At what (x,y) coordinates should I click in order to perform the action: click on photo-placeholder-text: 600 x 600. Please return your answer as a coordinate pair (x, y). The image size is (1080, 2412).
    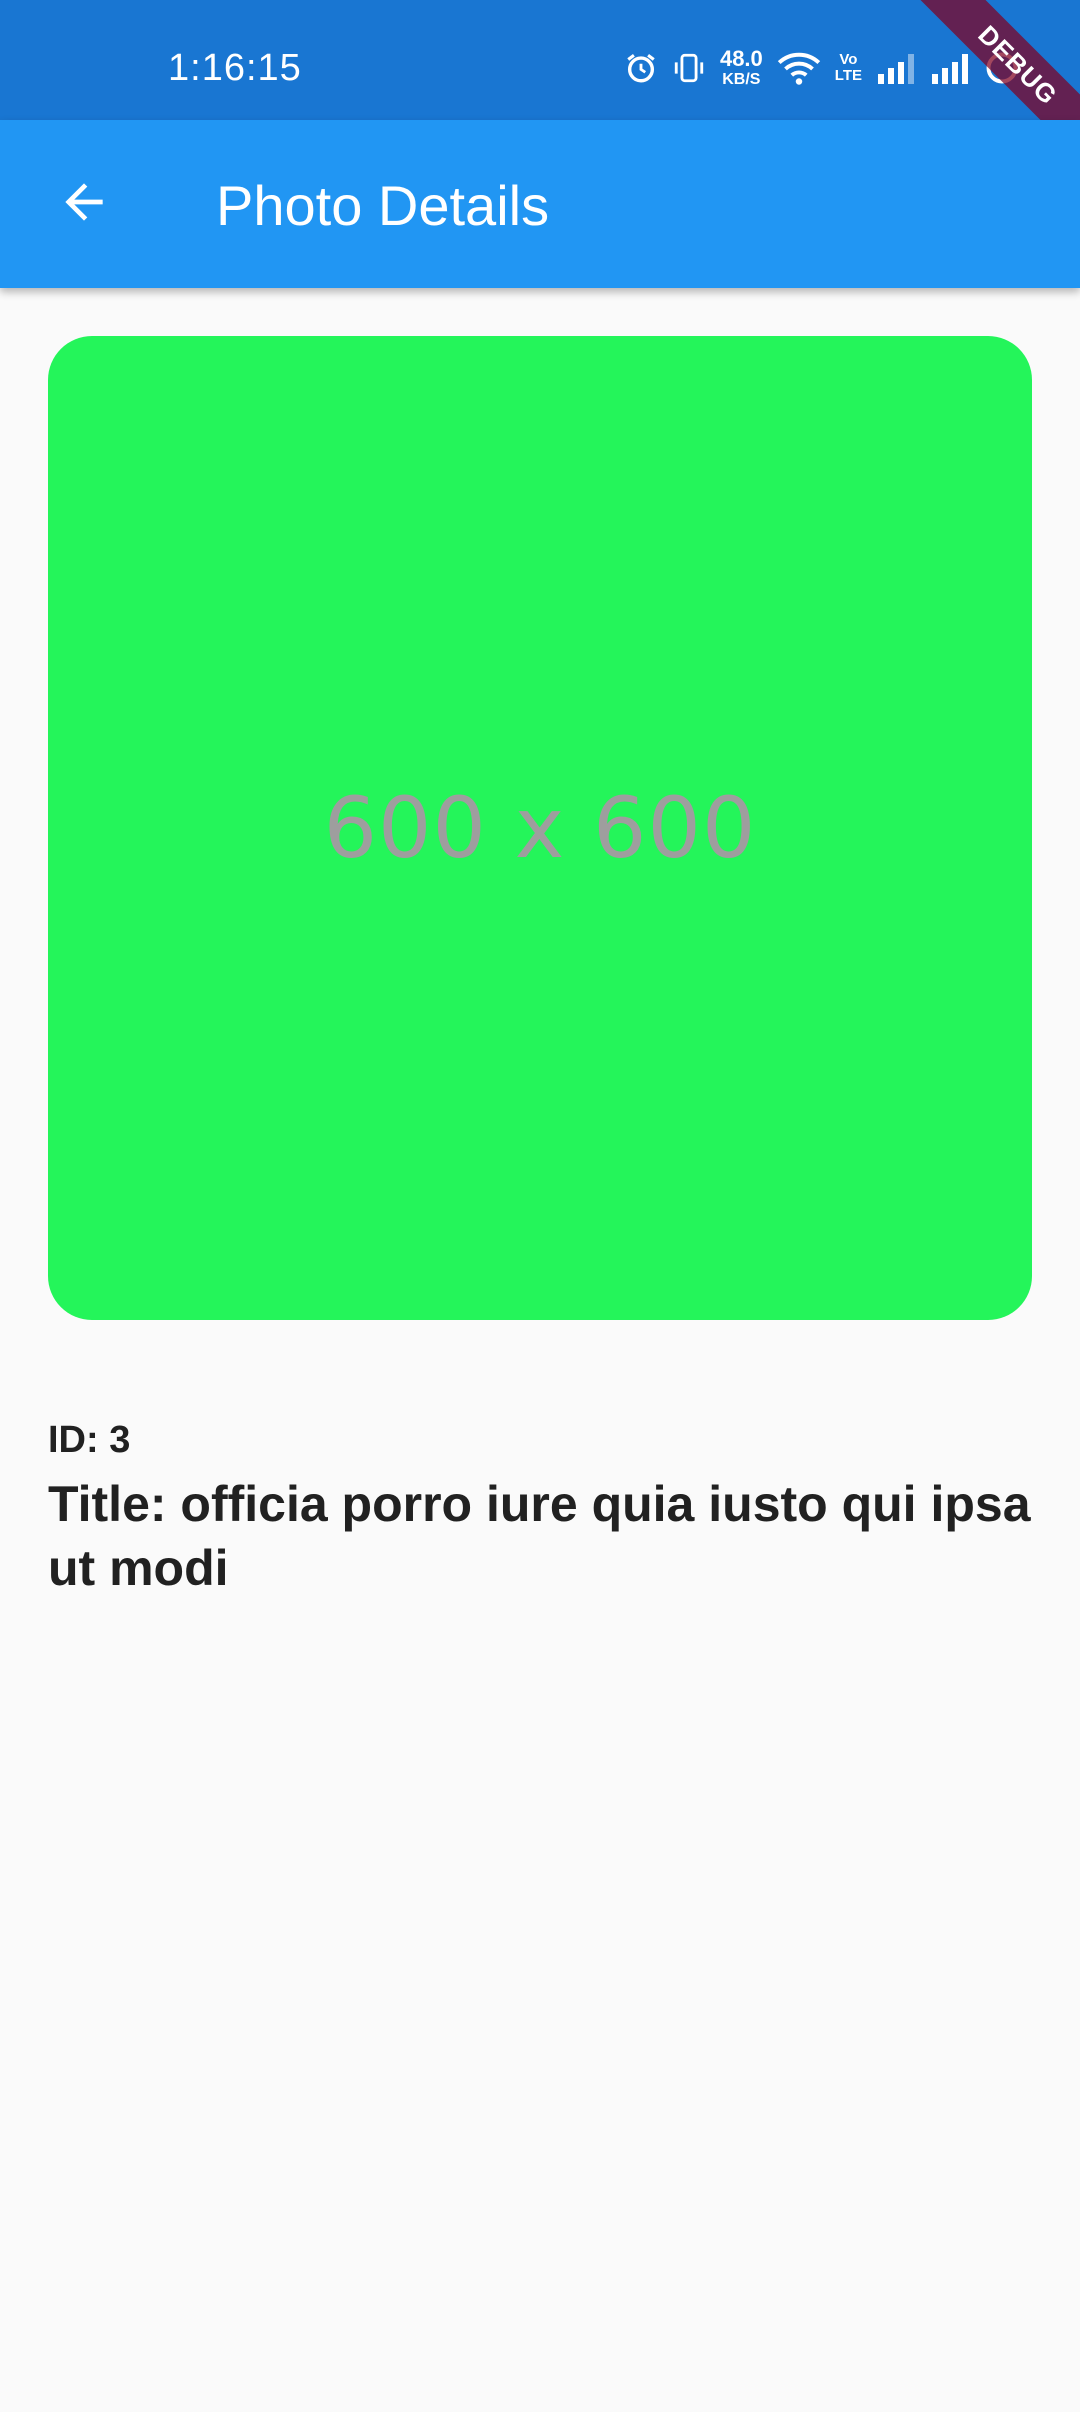
    Looking at the image, I should click on (540, 828).